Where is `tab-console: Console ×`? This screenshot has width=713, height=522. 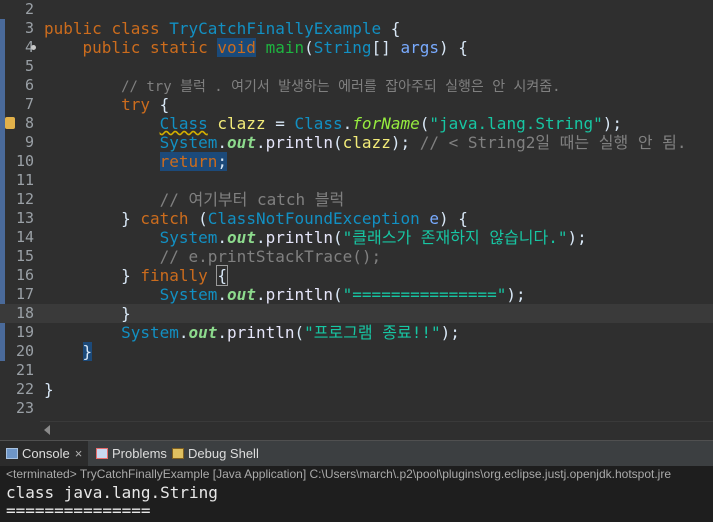 tab-console: Console × is located at coordinates (44, 454).